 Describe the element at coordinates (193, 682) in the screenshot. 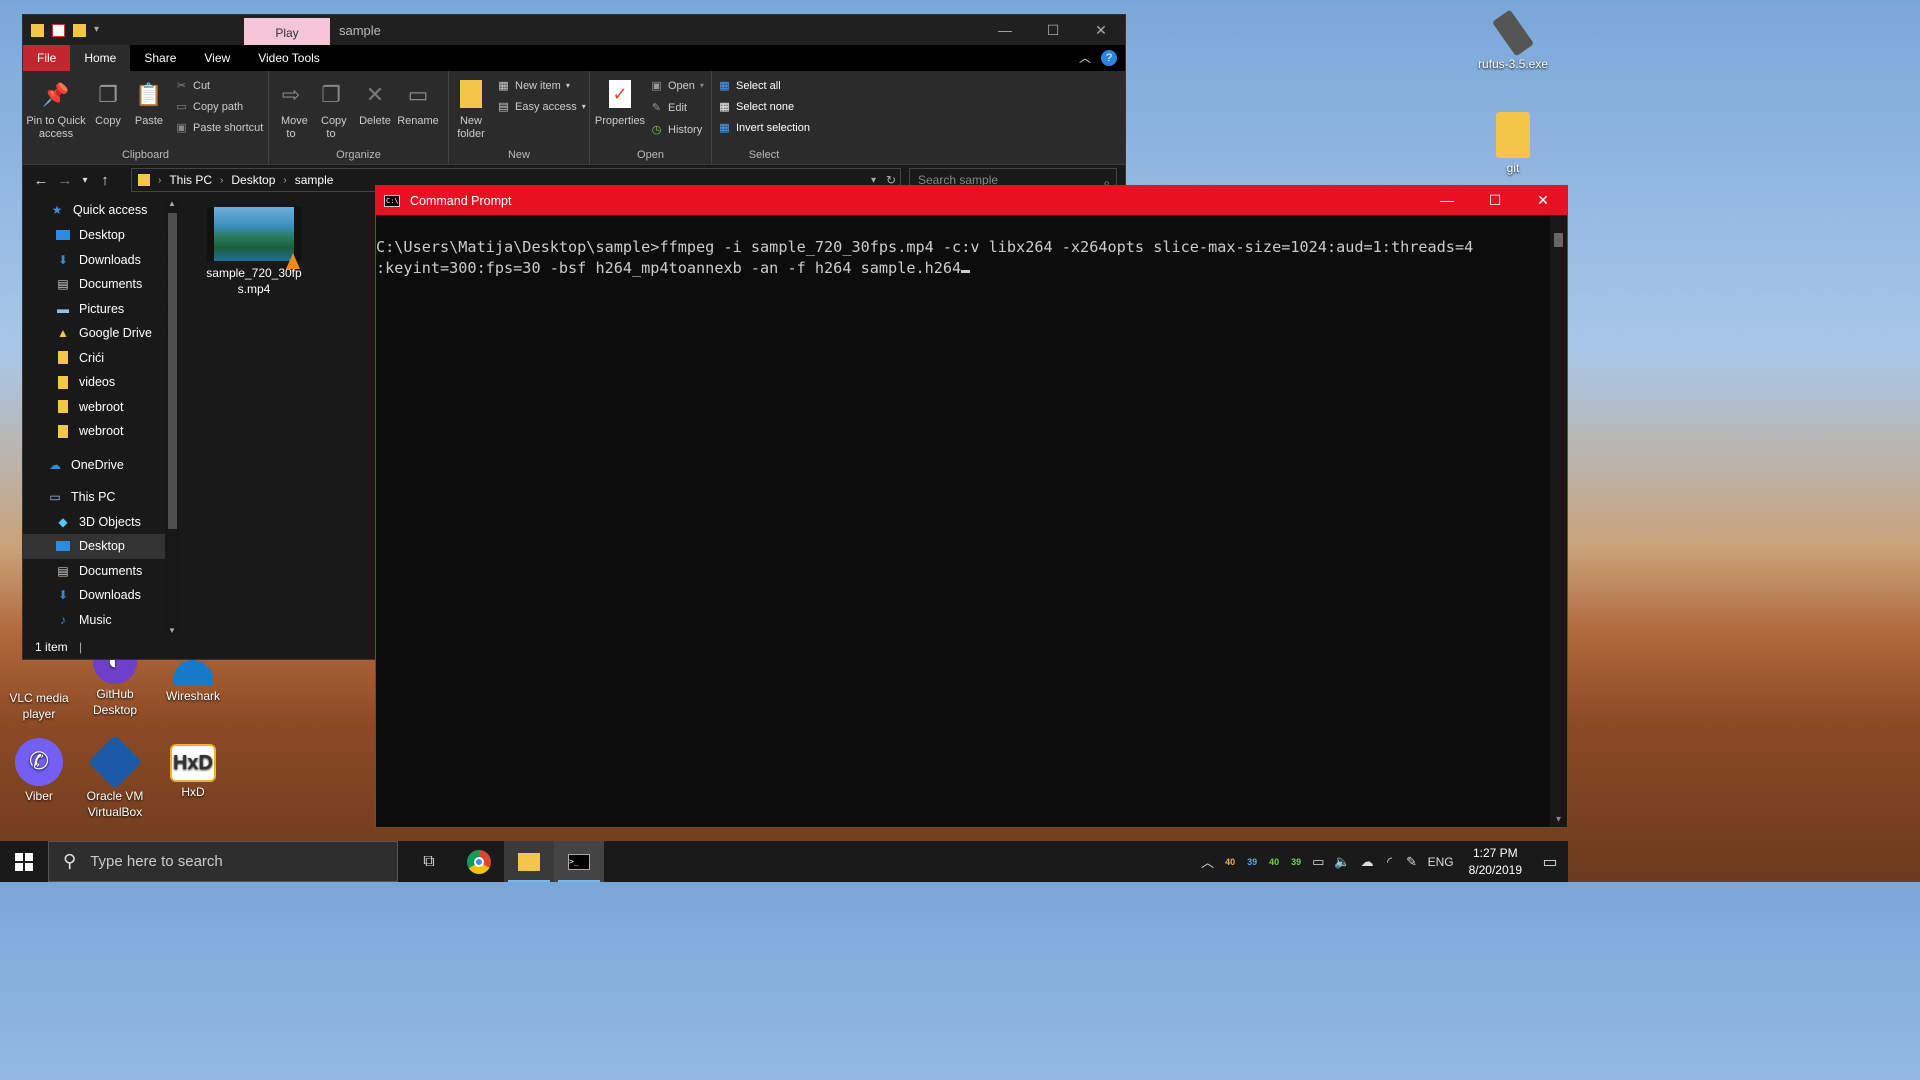

I see `desktop-icon-wireshark: Wireshark` at that location.